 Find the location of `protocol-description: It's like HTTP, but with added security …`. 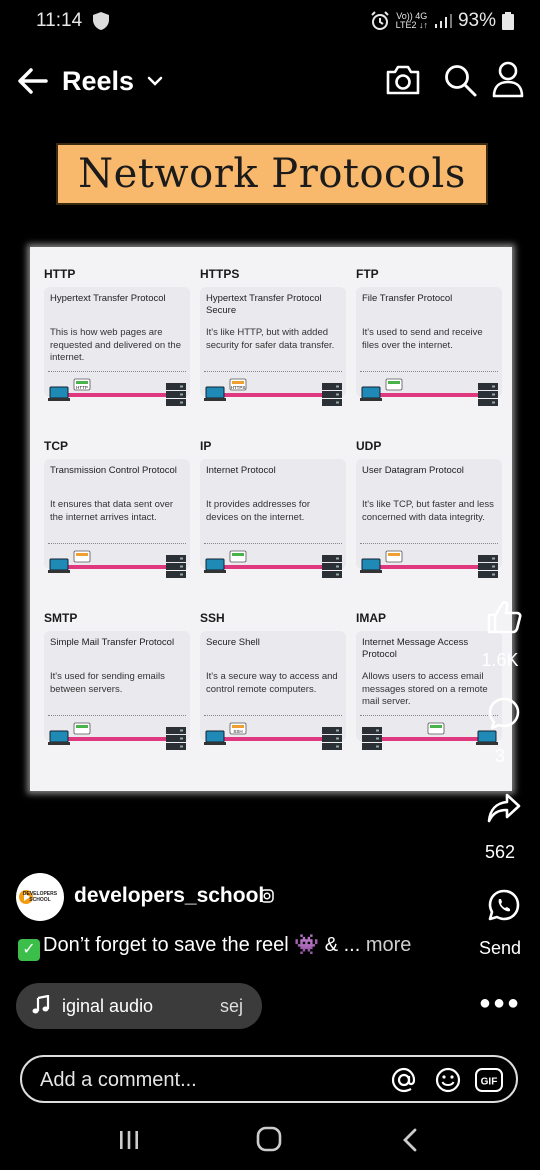

protocol-description: It's like HTTP, but with added security … is located at coordinates (270, 339).